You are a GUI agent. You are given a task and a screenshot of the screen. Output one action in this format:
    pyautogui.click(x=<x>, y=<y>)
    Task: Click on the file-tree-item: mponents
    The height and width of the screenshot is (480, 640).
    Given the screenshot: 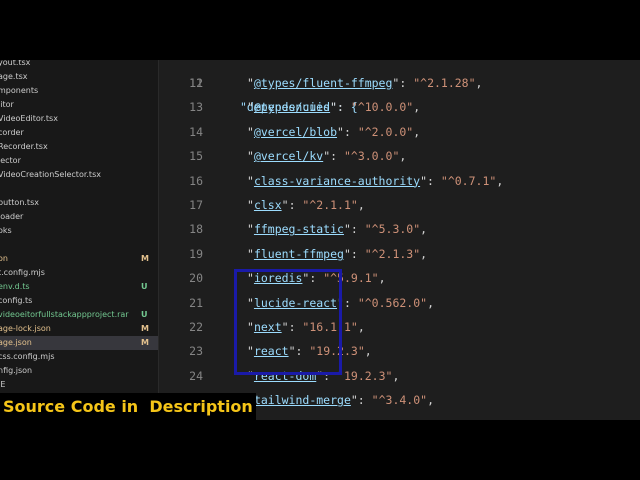 What is the action you would take?
    pyautogui.click(x=79, y=91)
    